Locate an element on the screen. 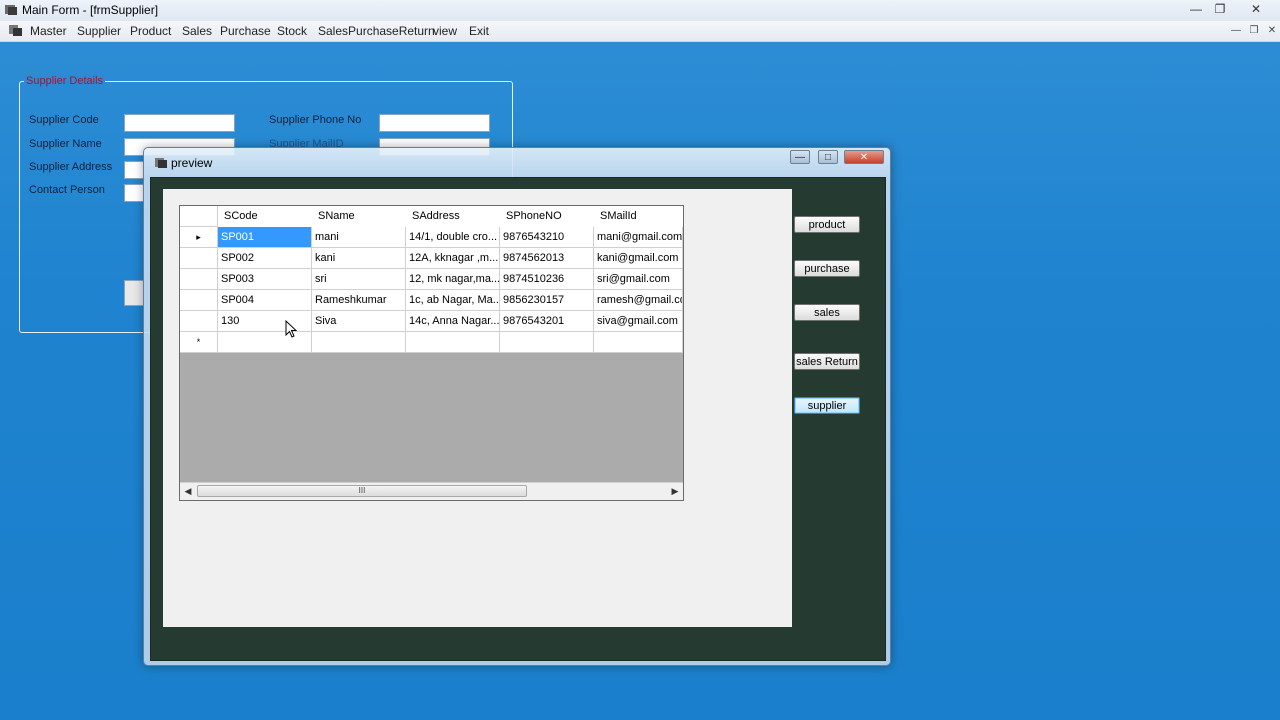 The height and width of the screenshot is (720, 1280). supplier-phone-label: Supplier Phone No is located at coordinates (315, 120).